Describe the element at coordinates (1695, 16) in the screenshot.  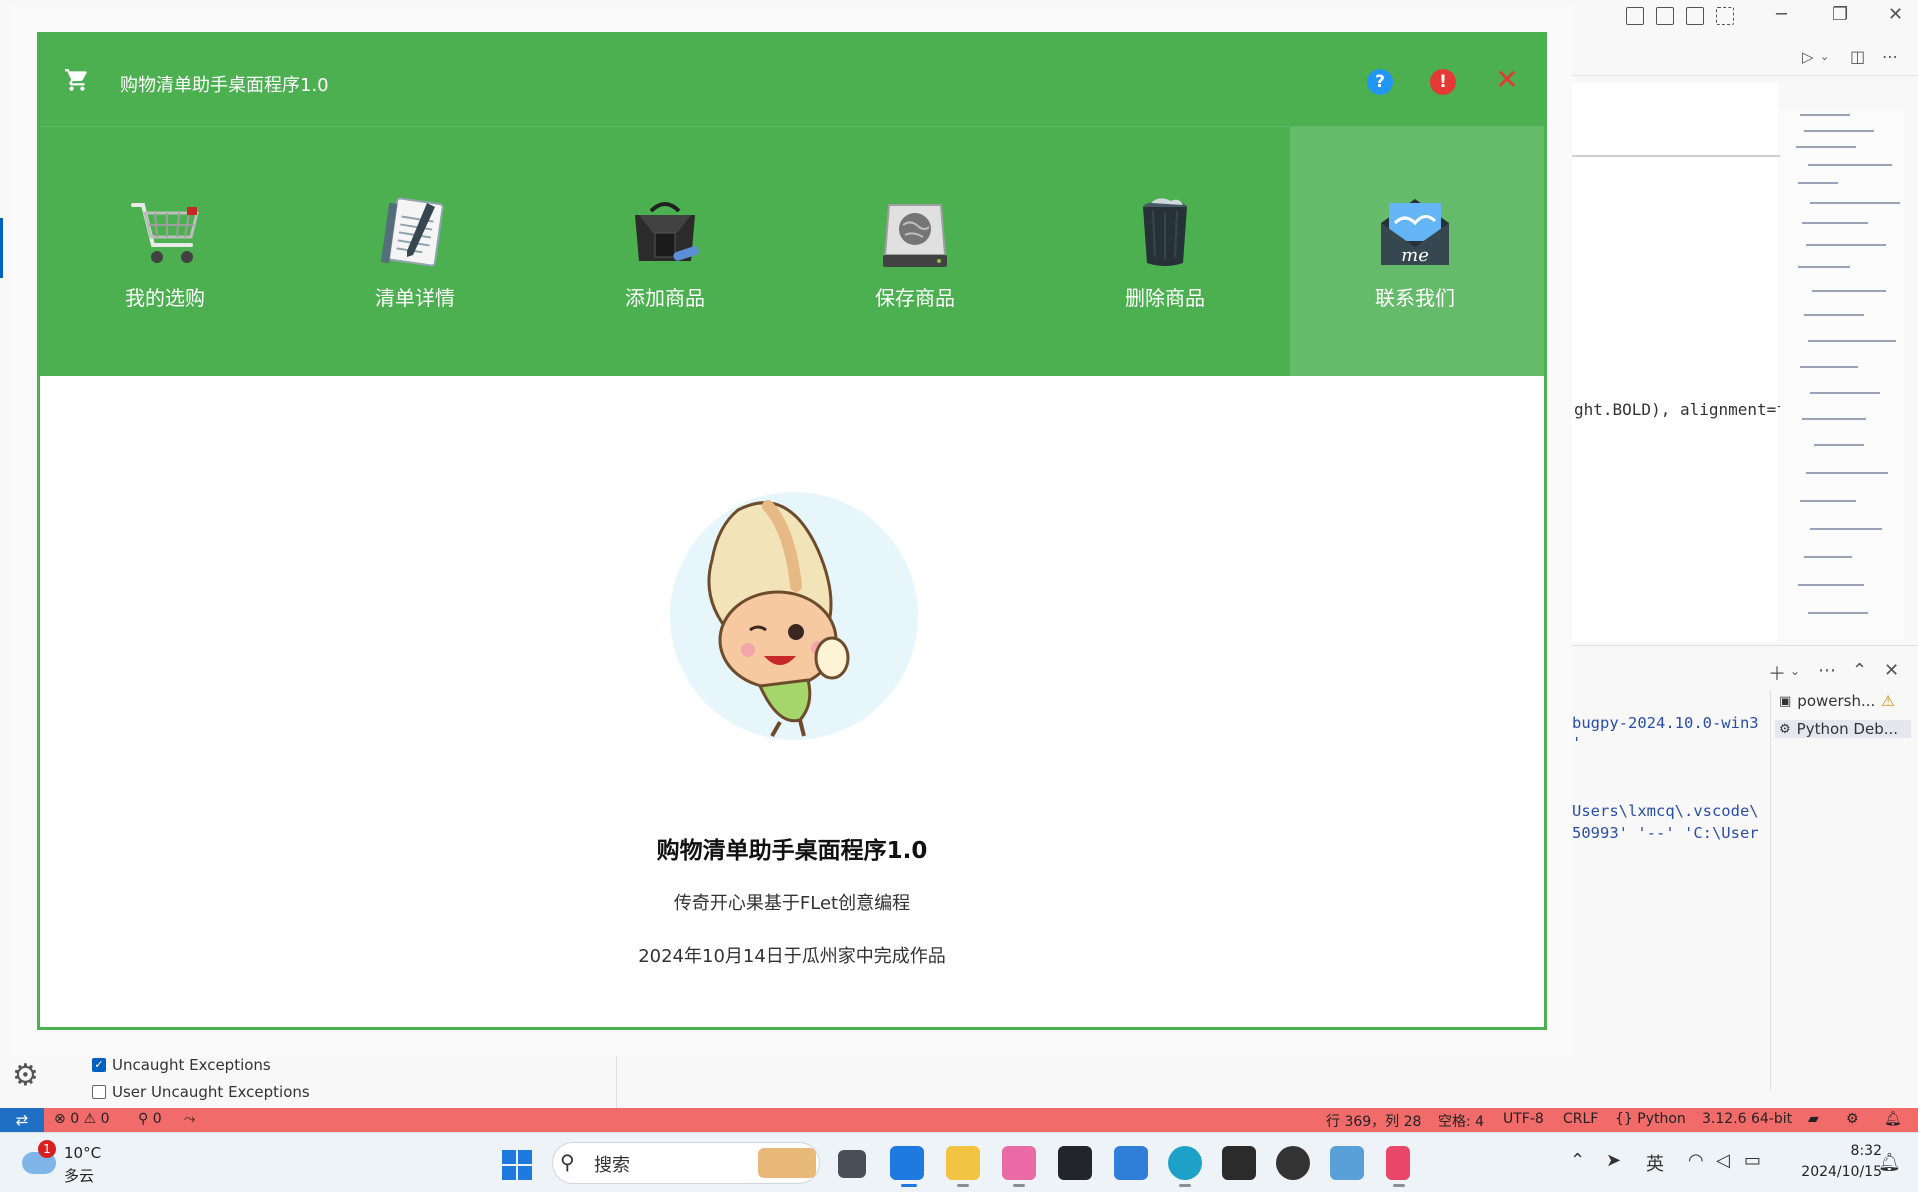
I see `toggle-secondary-sidebar-icon` at that location.